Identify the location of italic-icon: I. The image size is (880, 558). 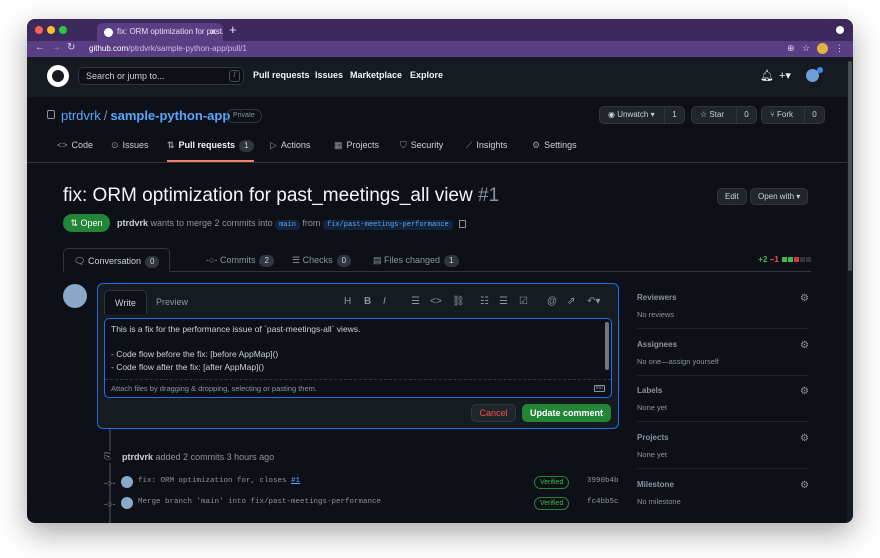
(384, 301).